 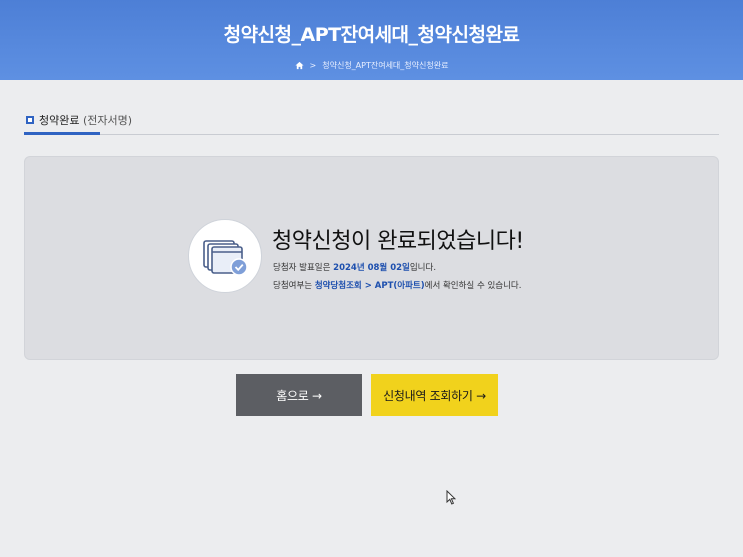 What do you see at coordinates (385, 65) in the screenshot?
I see `breadcrumb-current: 청약신청_APT잔여세대_청약신청완료` at bounding box center [385, 65].